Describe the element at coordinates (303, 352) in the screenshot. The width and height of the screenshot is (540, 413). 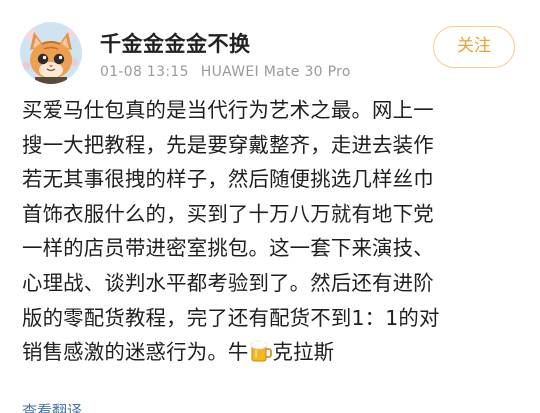
I see `body-text-after-icon: 克拉斯` at that location.